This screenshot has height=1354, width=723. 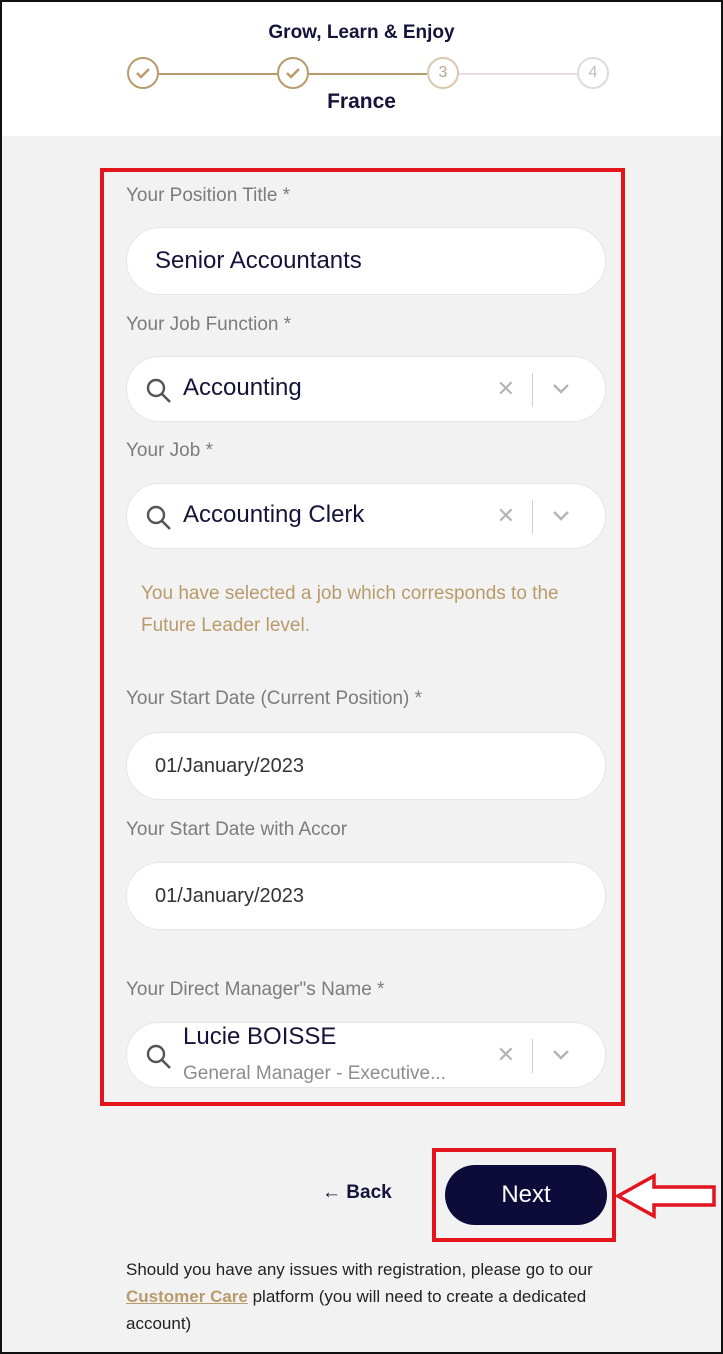 I want to click on job-function-label: Your Job Function *, so click(x=209, y=324).